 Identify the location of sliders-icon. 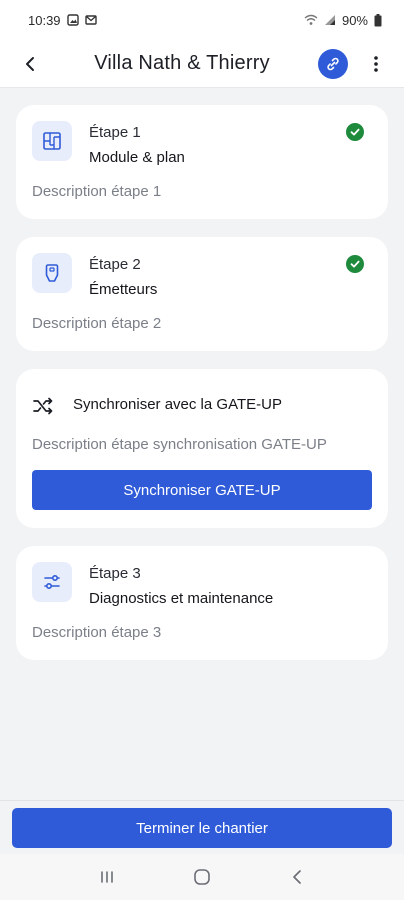
(52, 582).